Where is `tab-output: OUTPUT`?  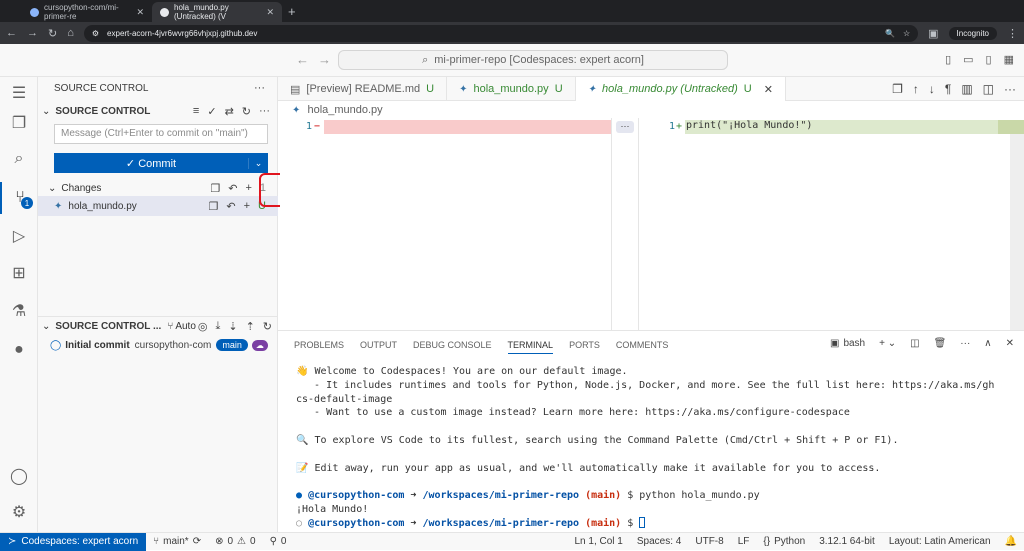 tab-output: OUTPUT is located at coordinates (378, 347).